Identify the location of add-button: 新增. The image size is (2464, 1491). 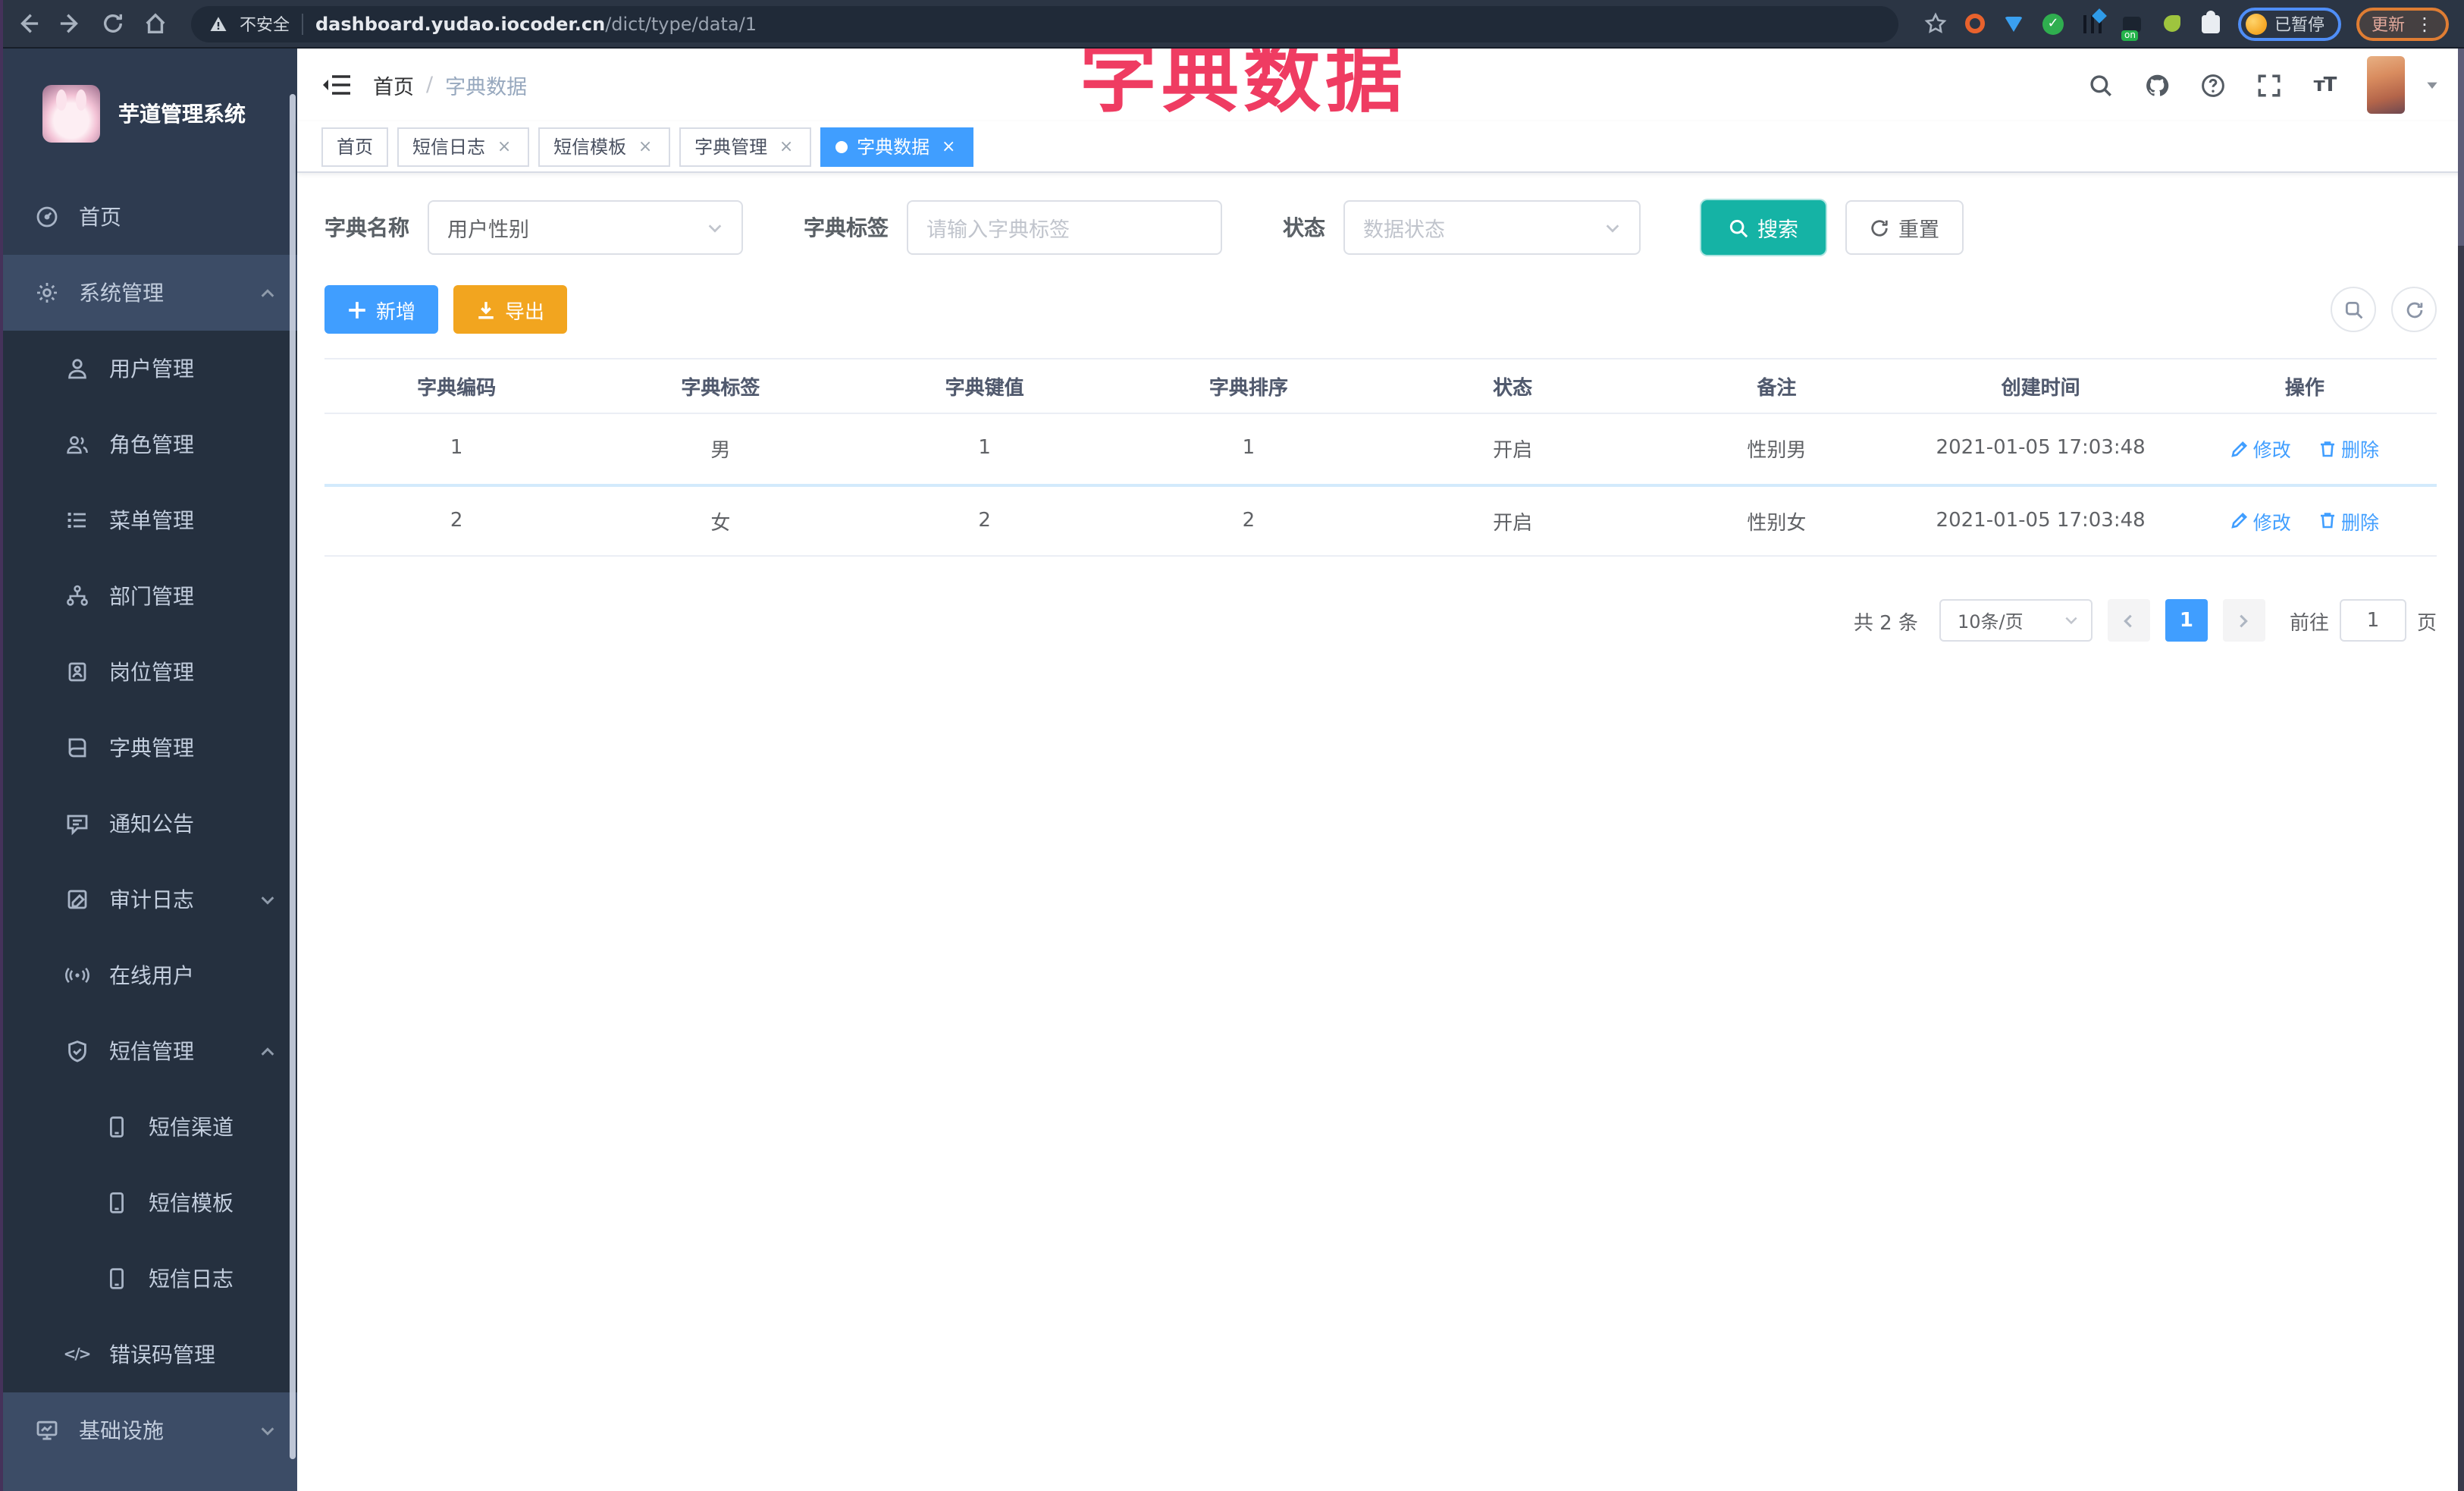
(381, 309).